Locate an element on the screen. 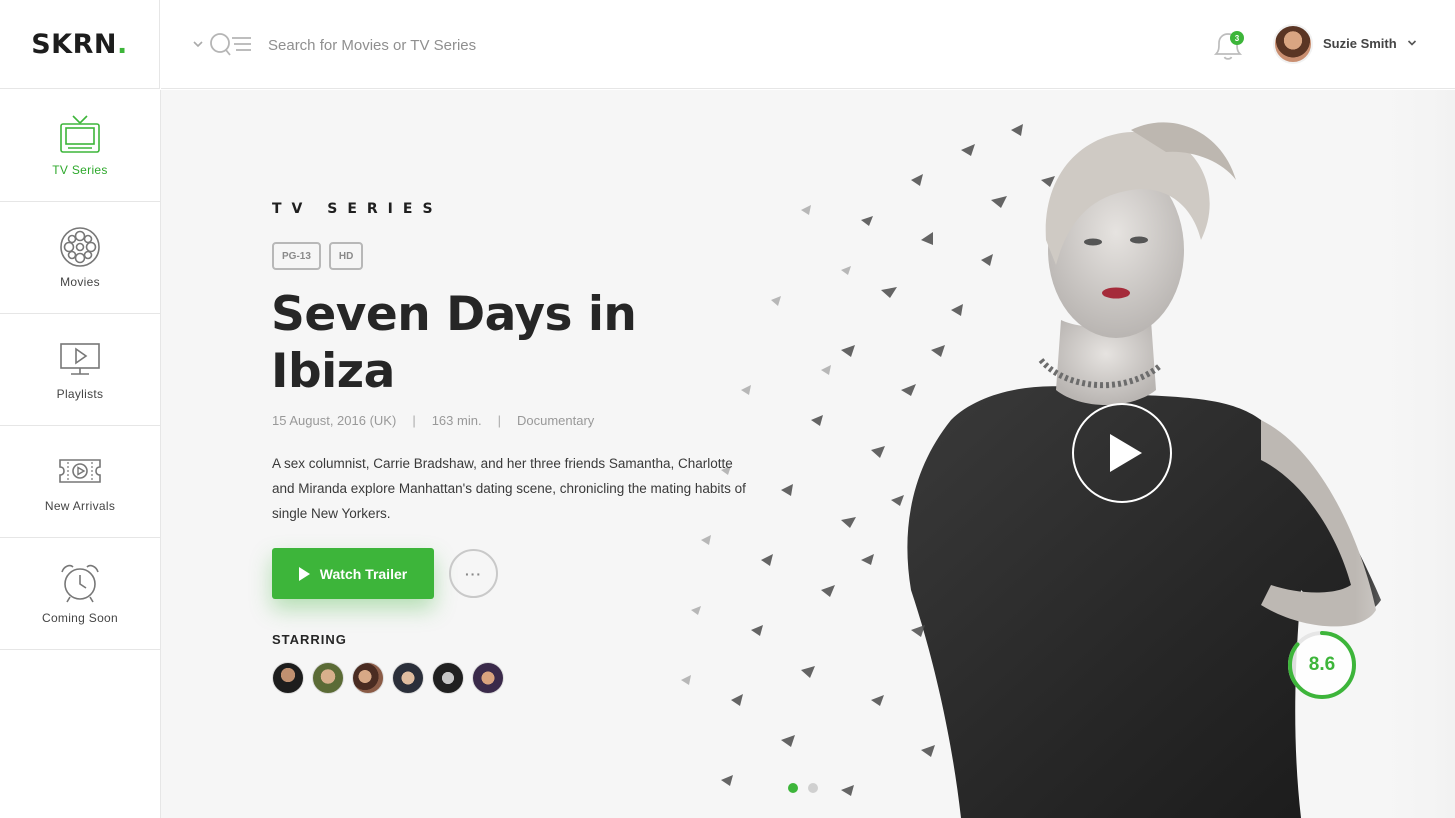  sidebar-item-movies: Movies is located at coordinates (80, 258).